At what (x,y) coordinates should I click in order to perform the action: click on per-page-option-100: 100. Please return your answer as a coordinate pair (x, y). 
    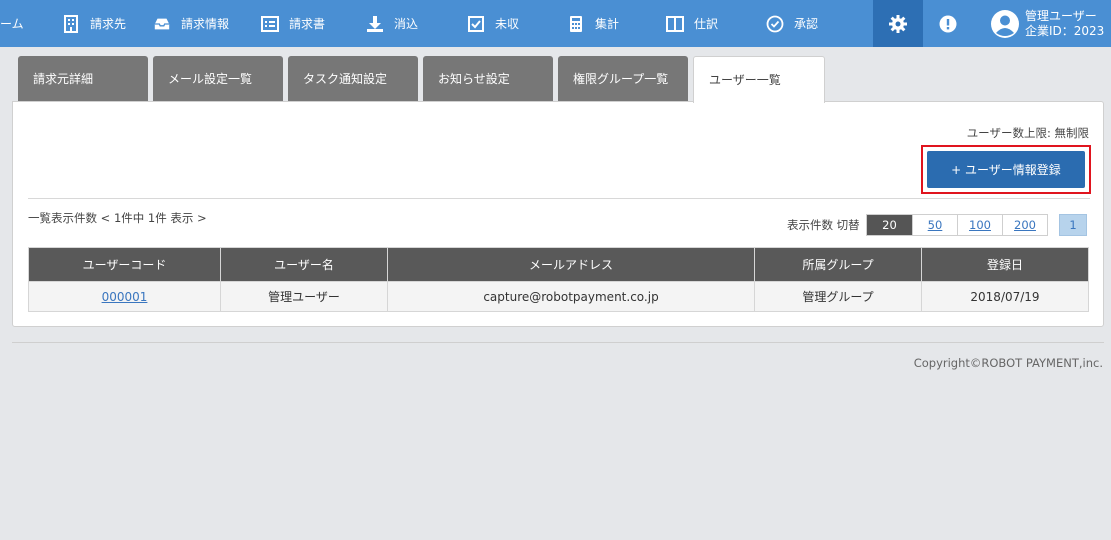
    Looking at the image, I should click on (979, 225).